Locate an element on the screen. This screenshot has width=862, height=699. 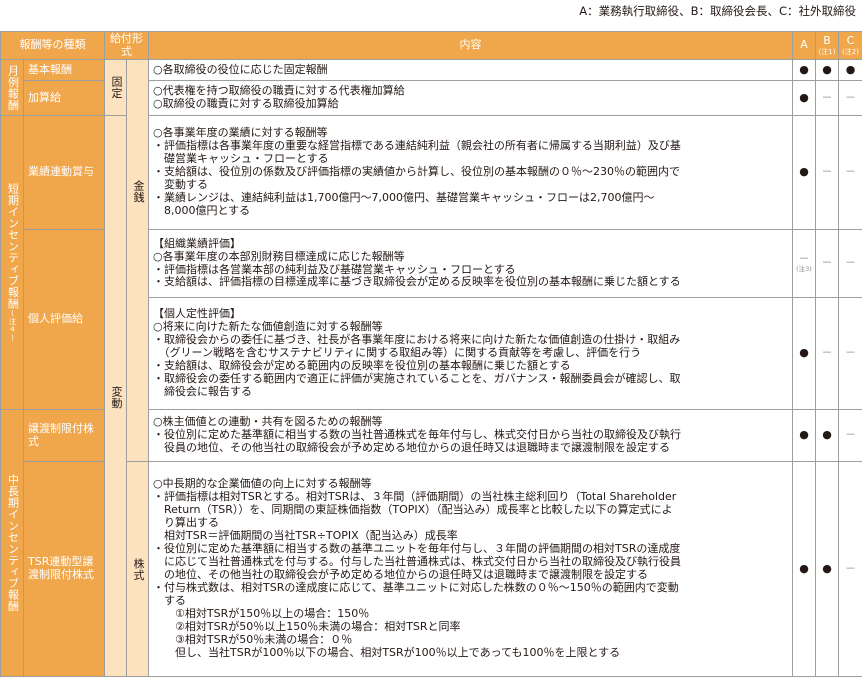
row-name: TSR連動型譲渡制限付株式 is located at coordinates (64, 569).